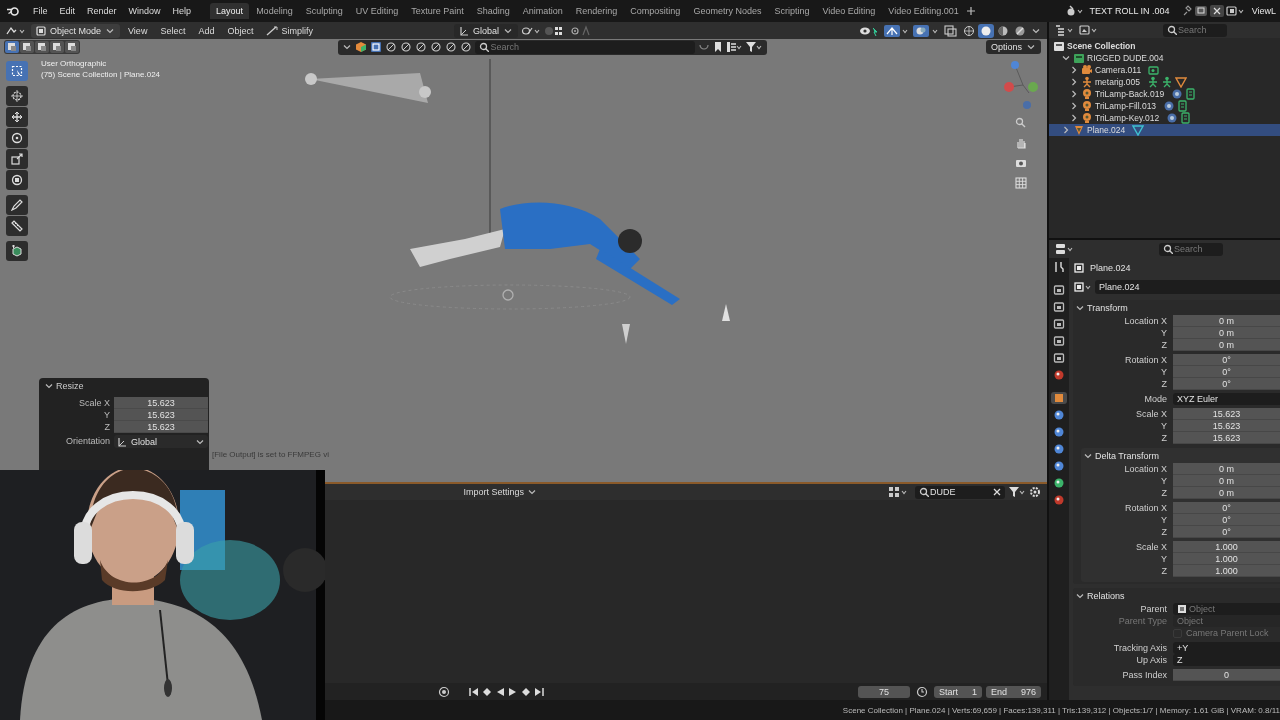  I want to click on outliner-item: TriLamp-Back.019, so click(1164, 94).